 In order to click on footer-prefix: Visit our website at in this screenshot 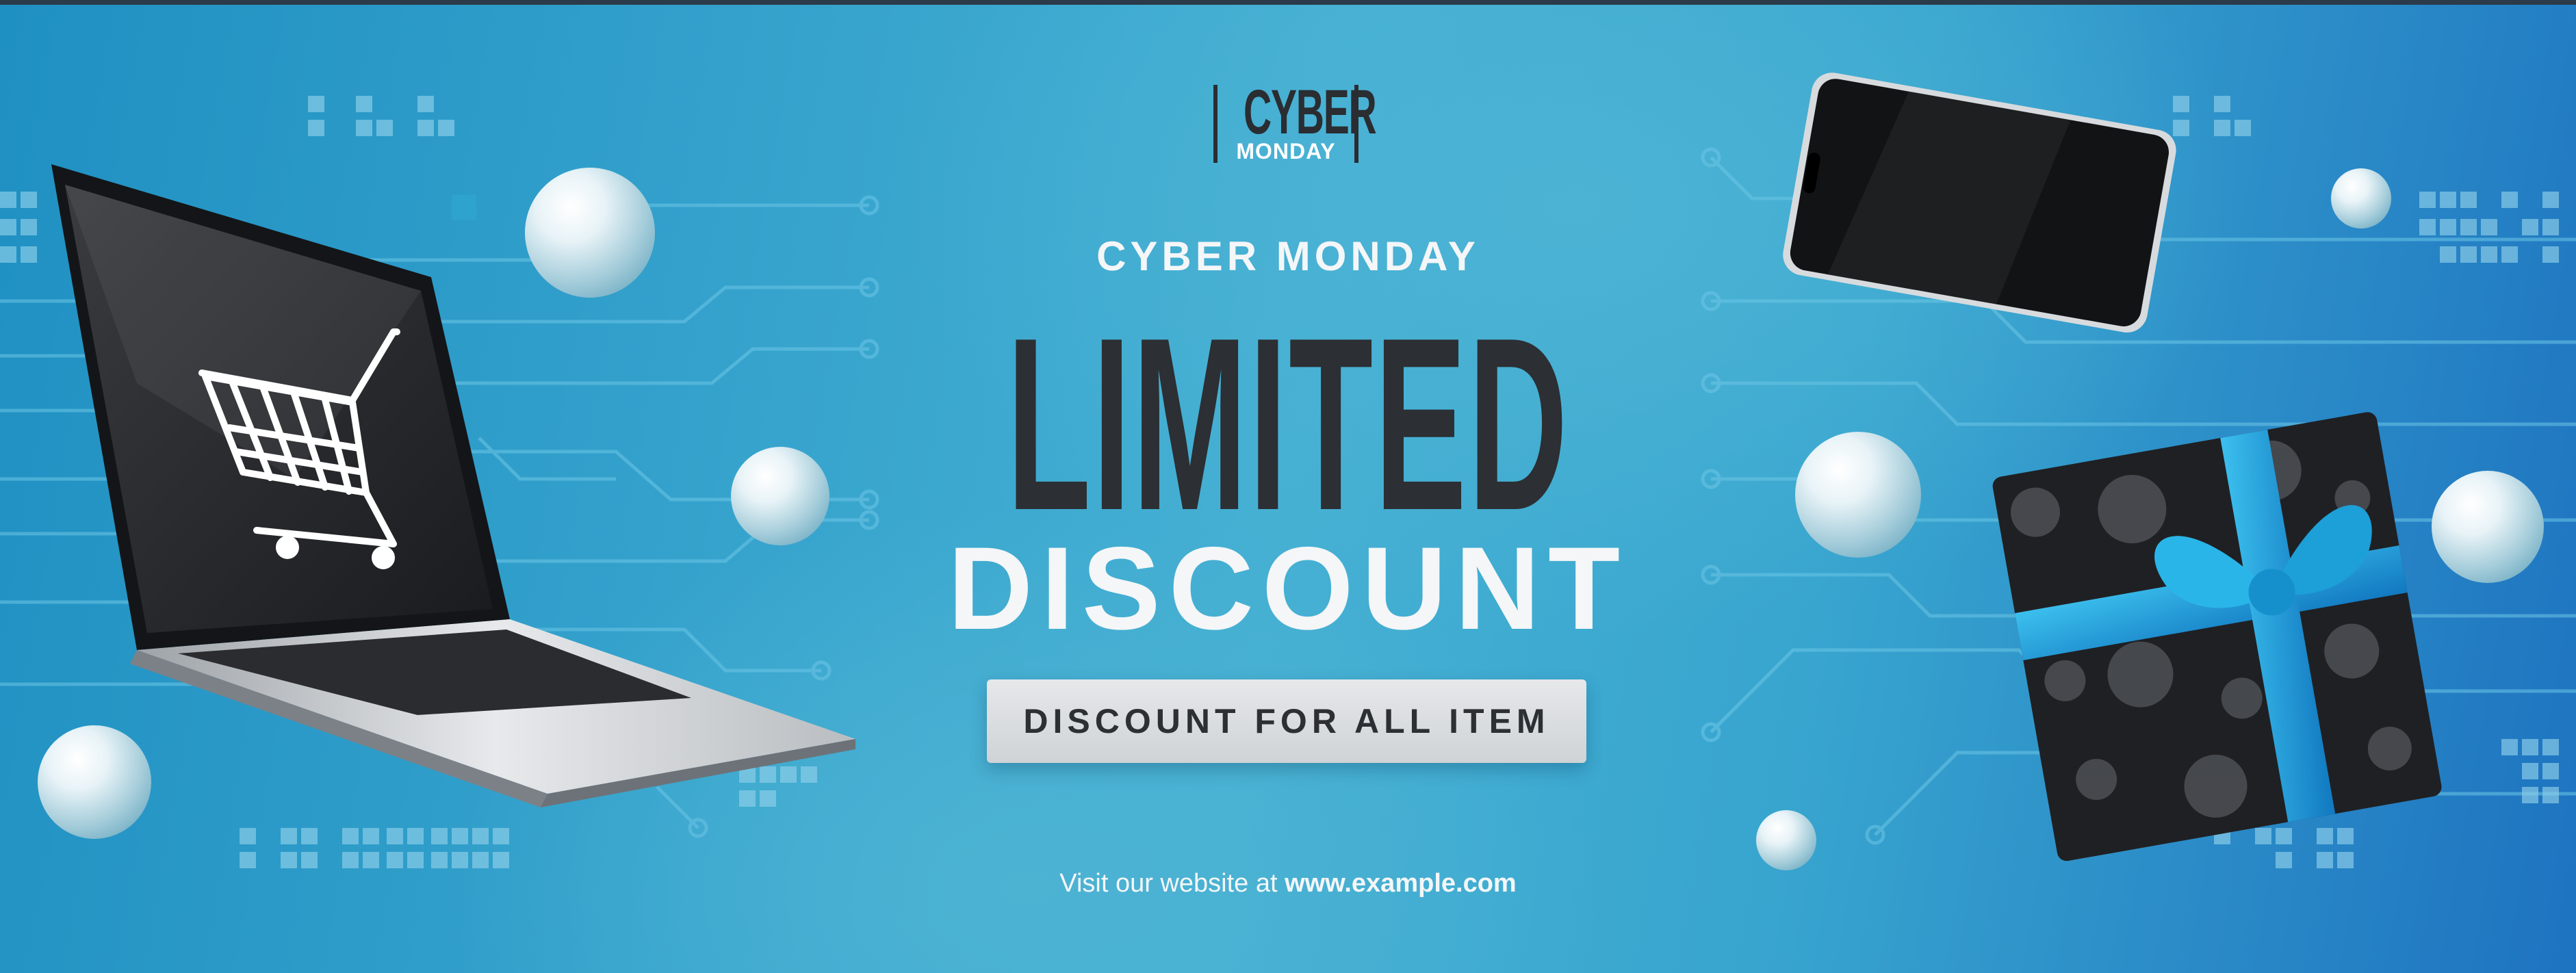, I will do `click(1172, 883)`.